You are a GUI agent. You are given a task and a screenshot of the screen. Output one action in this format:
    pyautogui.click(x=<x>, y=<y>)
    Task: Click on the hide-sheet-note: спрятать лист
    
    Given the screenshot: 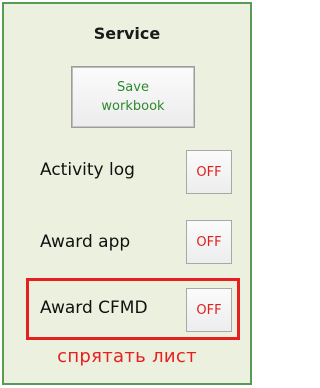 What is the action you would take?
    pyautogui.click(x=127, y=356)
    